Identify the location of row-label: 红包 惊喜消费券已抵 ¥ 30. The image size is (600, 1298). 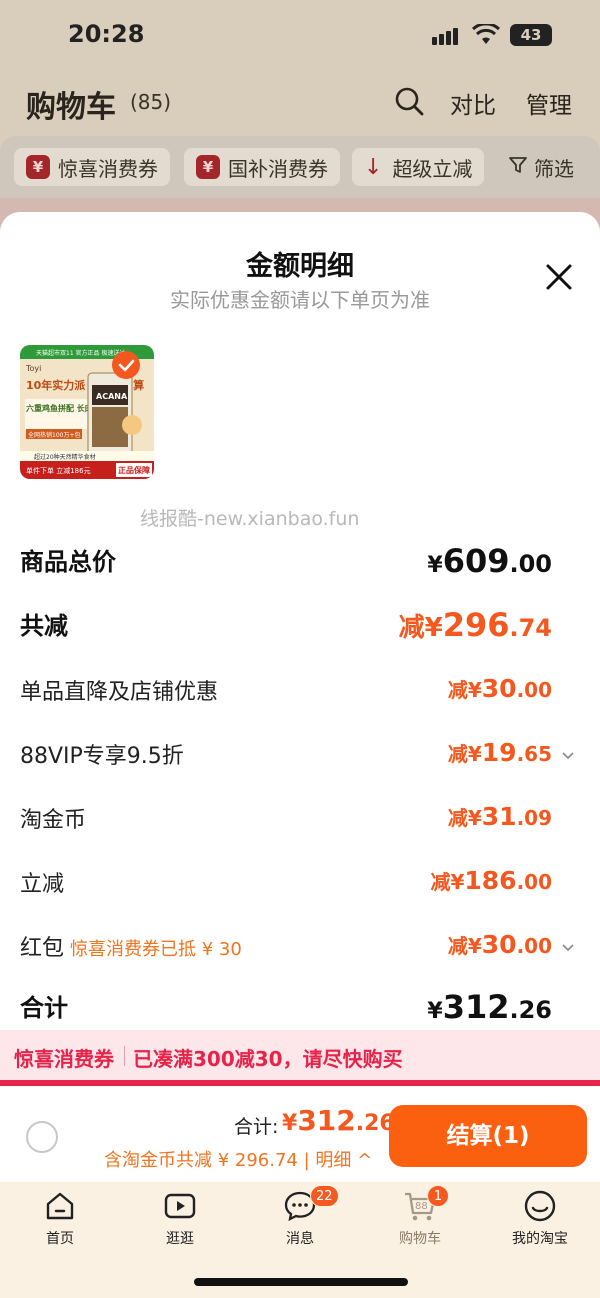
(131, 948).